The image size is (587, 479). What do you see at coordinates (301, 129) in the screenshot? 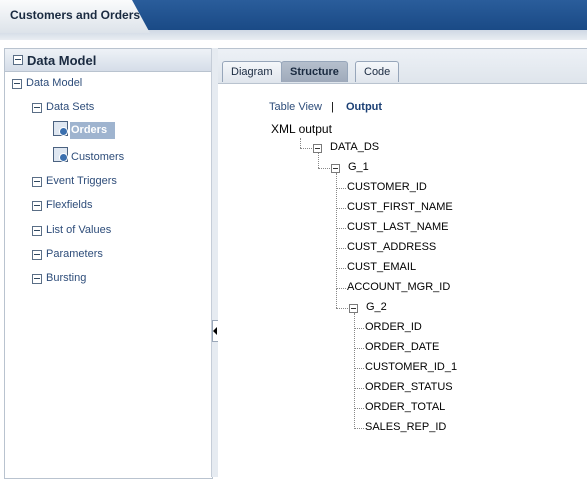
I see `xml-output-label: XML output` at bounding box center [301, 129].